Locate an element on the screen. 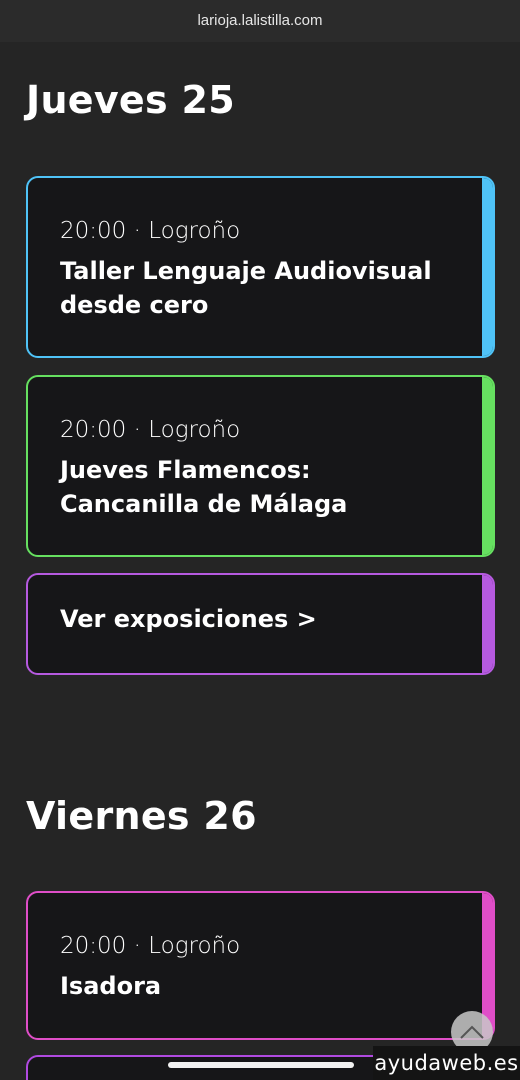 This screenshot has height=1080, width=520. url-text: larioja.lalistilla.com is located at coordinates (260, 20).